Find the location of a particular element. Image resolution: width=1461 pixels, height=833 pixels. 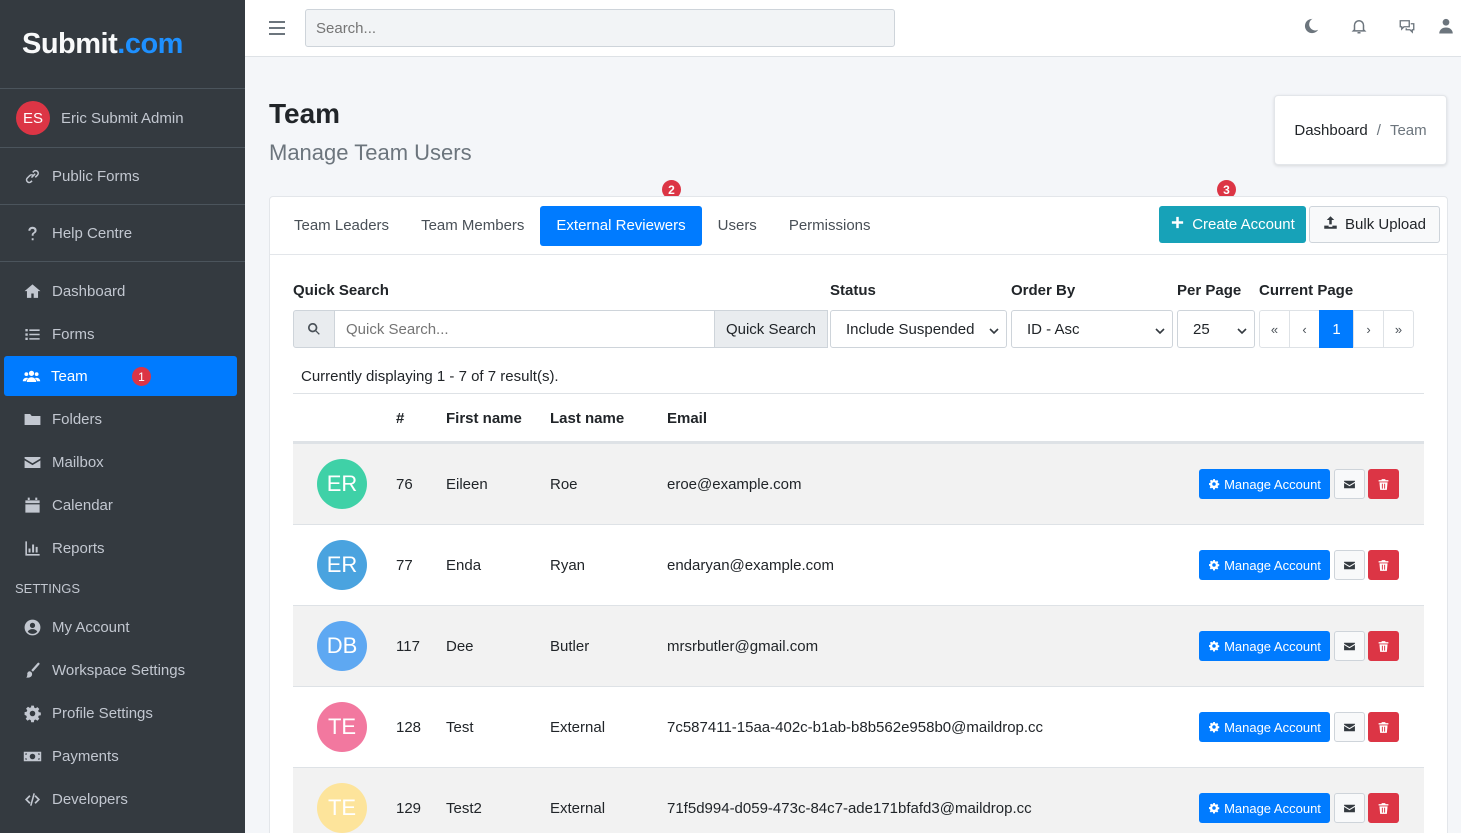

tab-team-members: Team Members is located at coordinates (472, 226).